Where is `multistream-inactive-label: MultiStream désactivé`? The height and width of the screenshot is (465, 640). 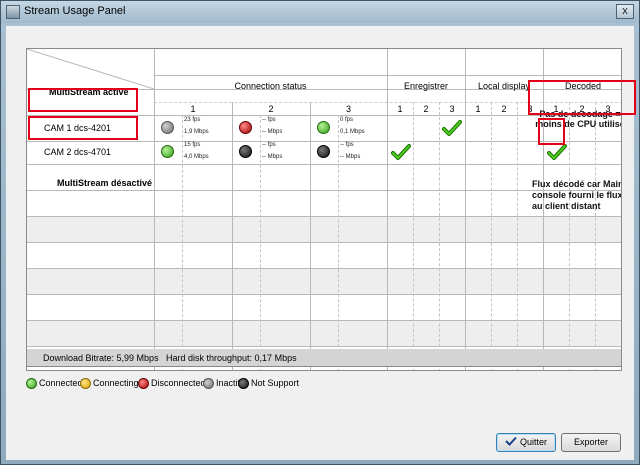 multistream-inactive-label: MultiStream désactivé is located at coordinates (105, 183).